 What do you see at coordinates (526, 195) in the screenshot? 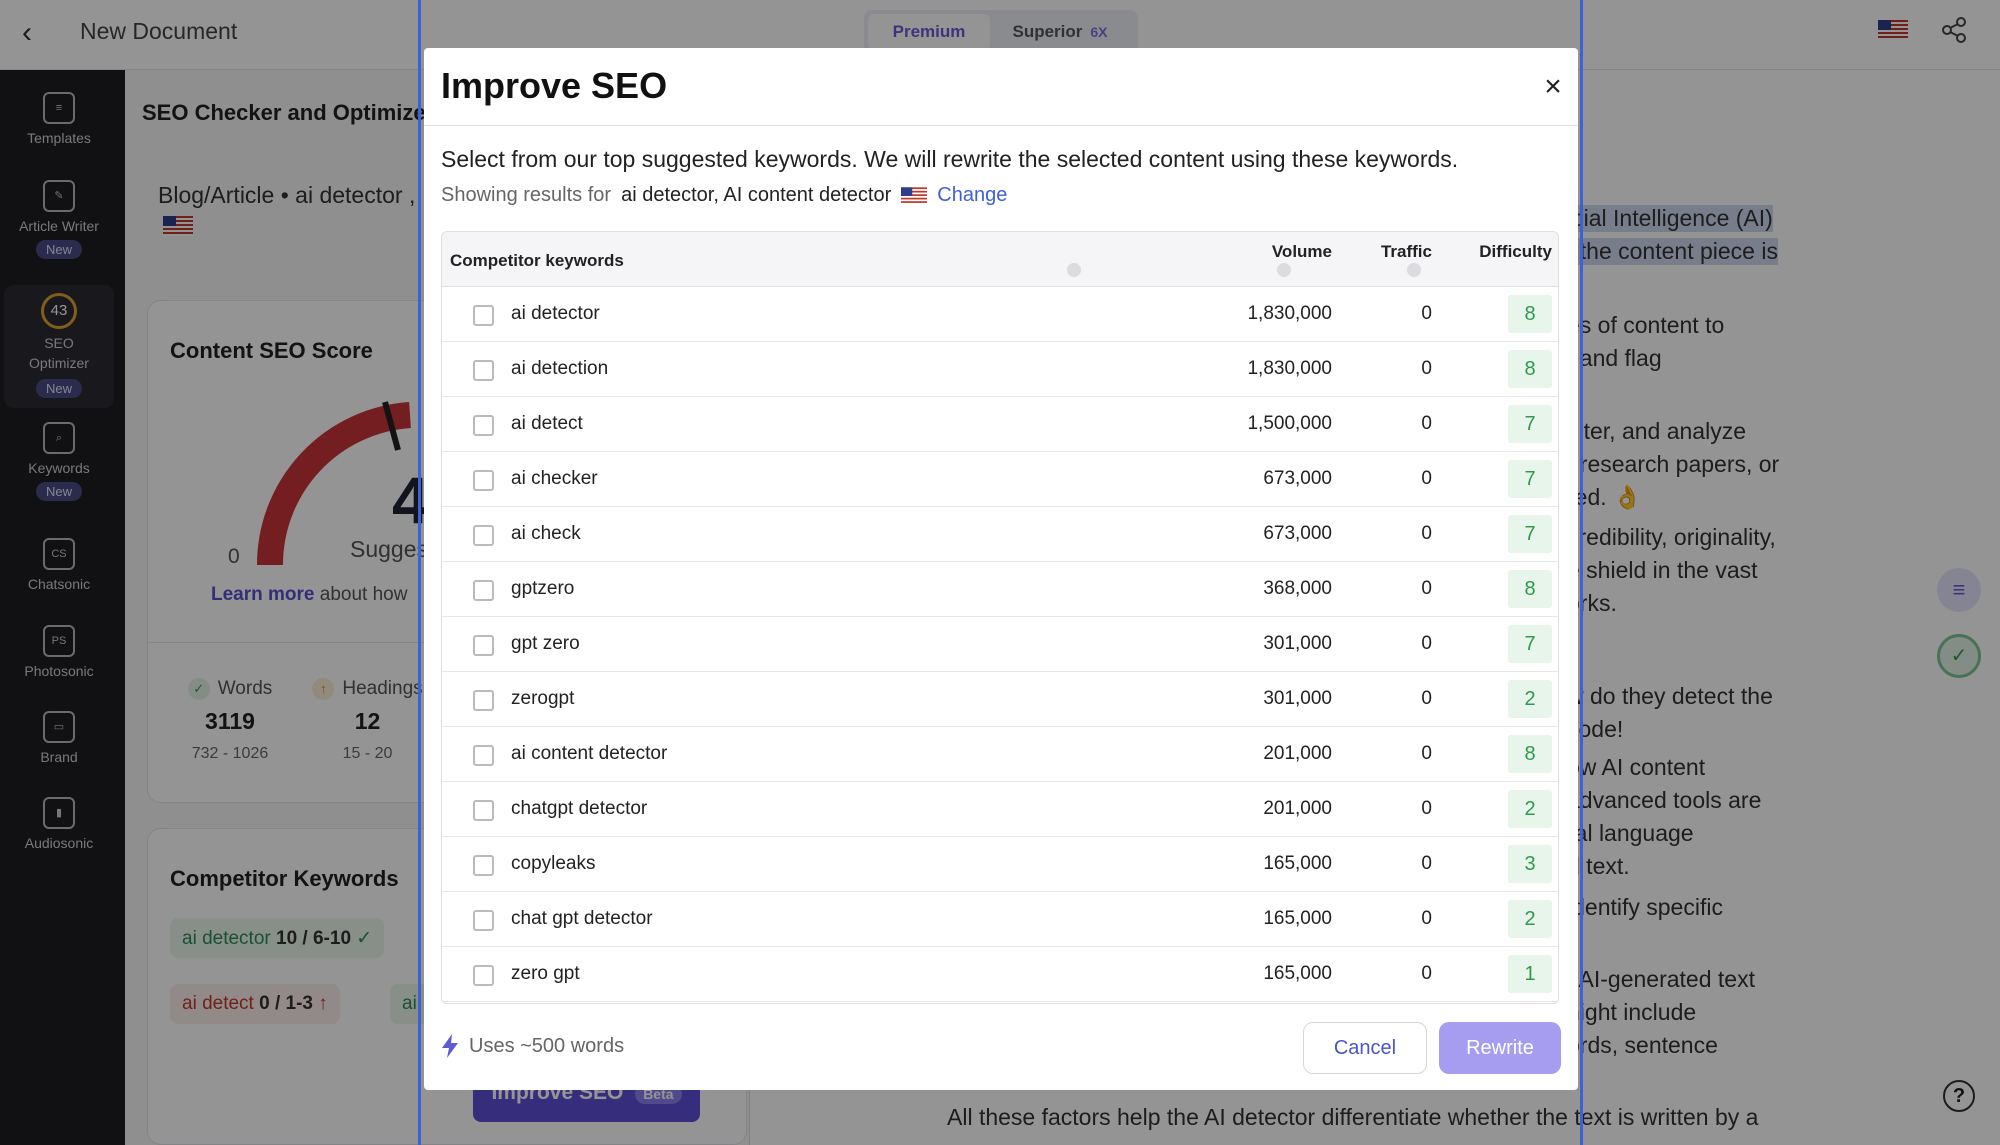
I see `showing-label: Showing results for` at bounding box center [526, 195].